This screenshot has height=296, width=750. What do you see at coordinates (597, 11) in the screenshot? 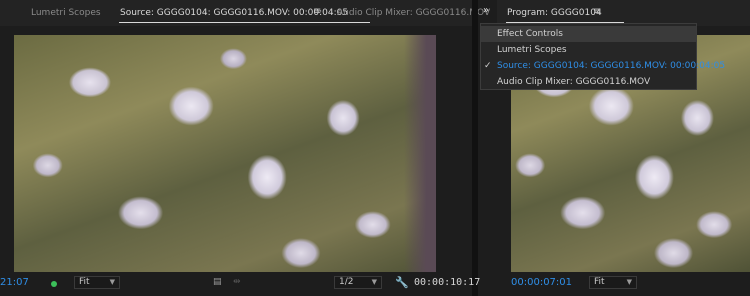
I see `program-menu-icon: ≡` at bounding box center [597, 11].